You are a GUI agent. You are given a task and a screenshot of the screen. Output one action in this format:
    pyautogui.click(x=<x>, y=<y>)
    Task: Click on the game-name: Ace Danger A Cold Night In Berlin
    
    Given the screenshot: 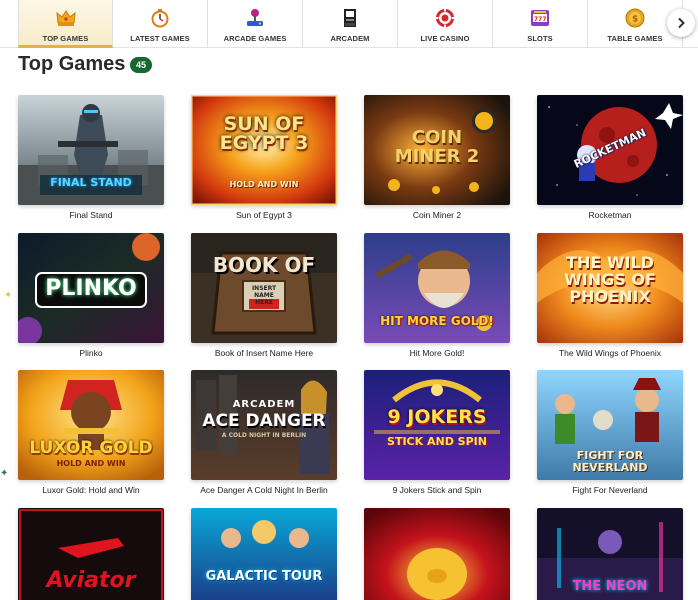 What is the action you would take?
    pyautogui.click(x=264, y=490)
    